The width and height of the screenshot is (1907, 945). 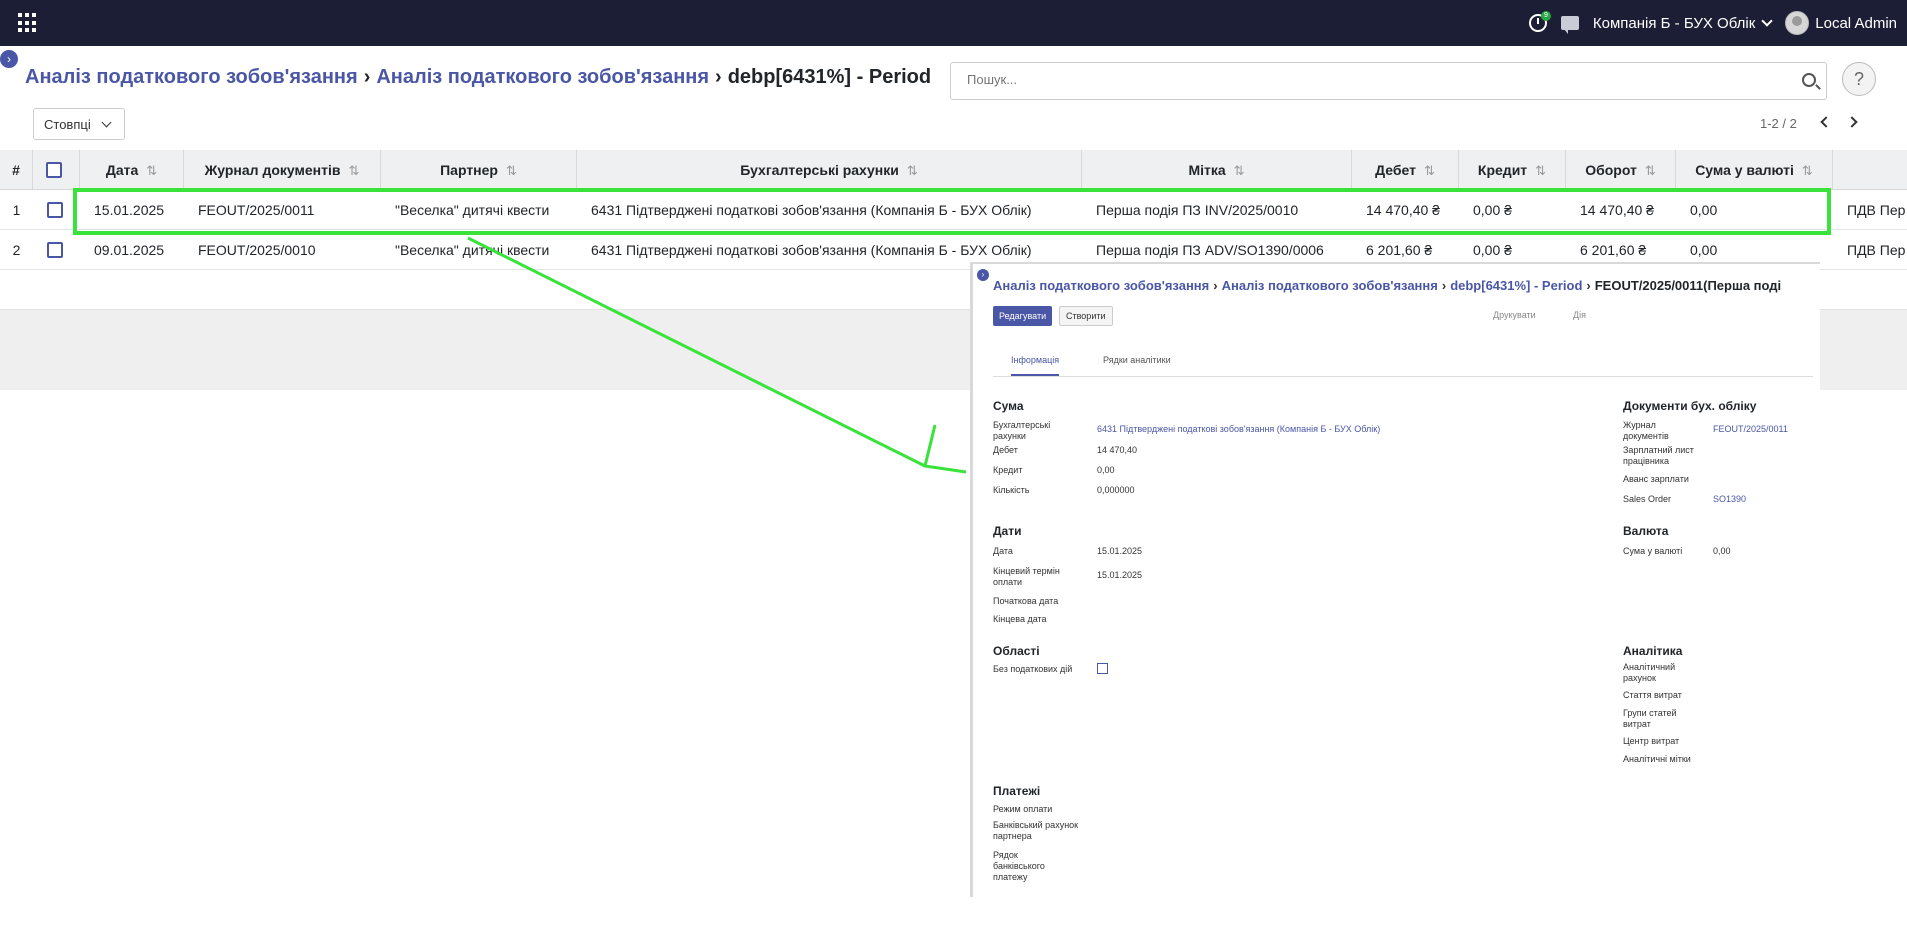 I want to click on col-header-partner: Партнер ⇅, so click(x=479, y=170).